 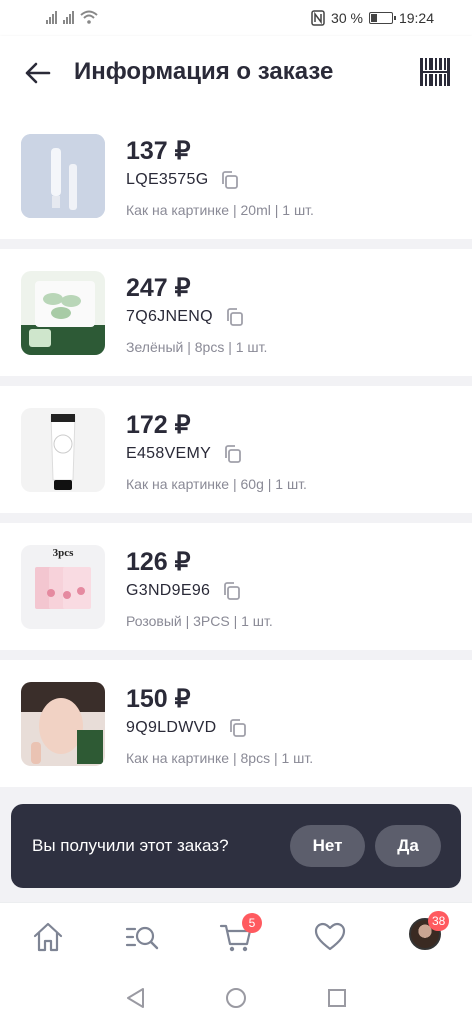 I want to click on item-variant: Розовый | 3PCS | 1 шт., so click(x=199, y=621).